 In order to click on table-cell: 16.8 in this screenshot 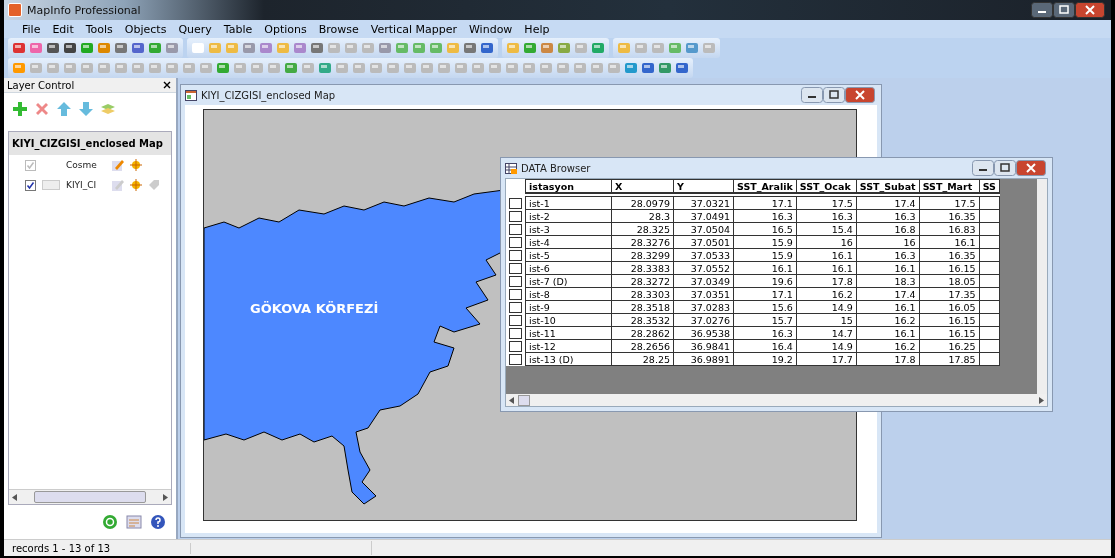, I will do `click(888, 229)`.